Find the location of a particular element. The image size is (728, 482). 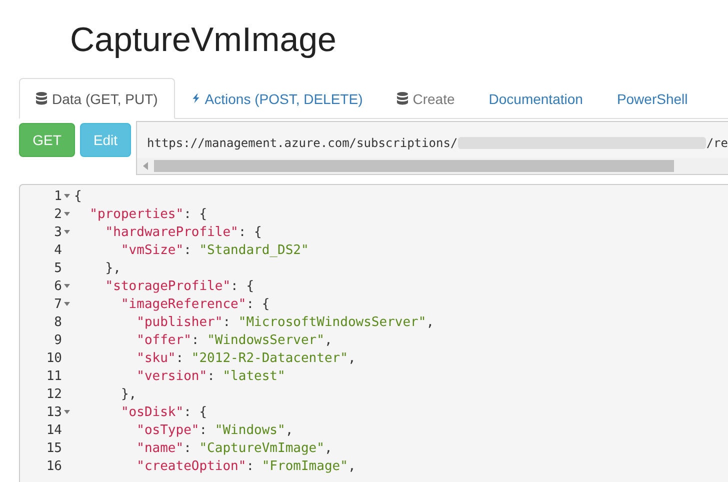

scroll-left-icon is located at coordinates (145, 166).